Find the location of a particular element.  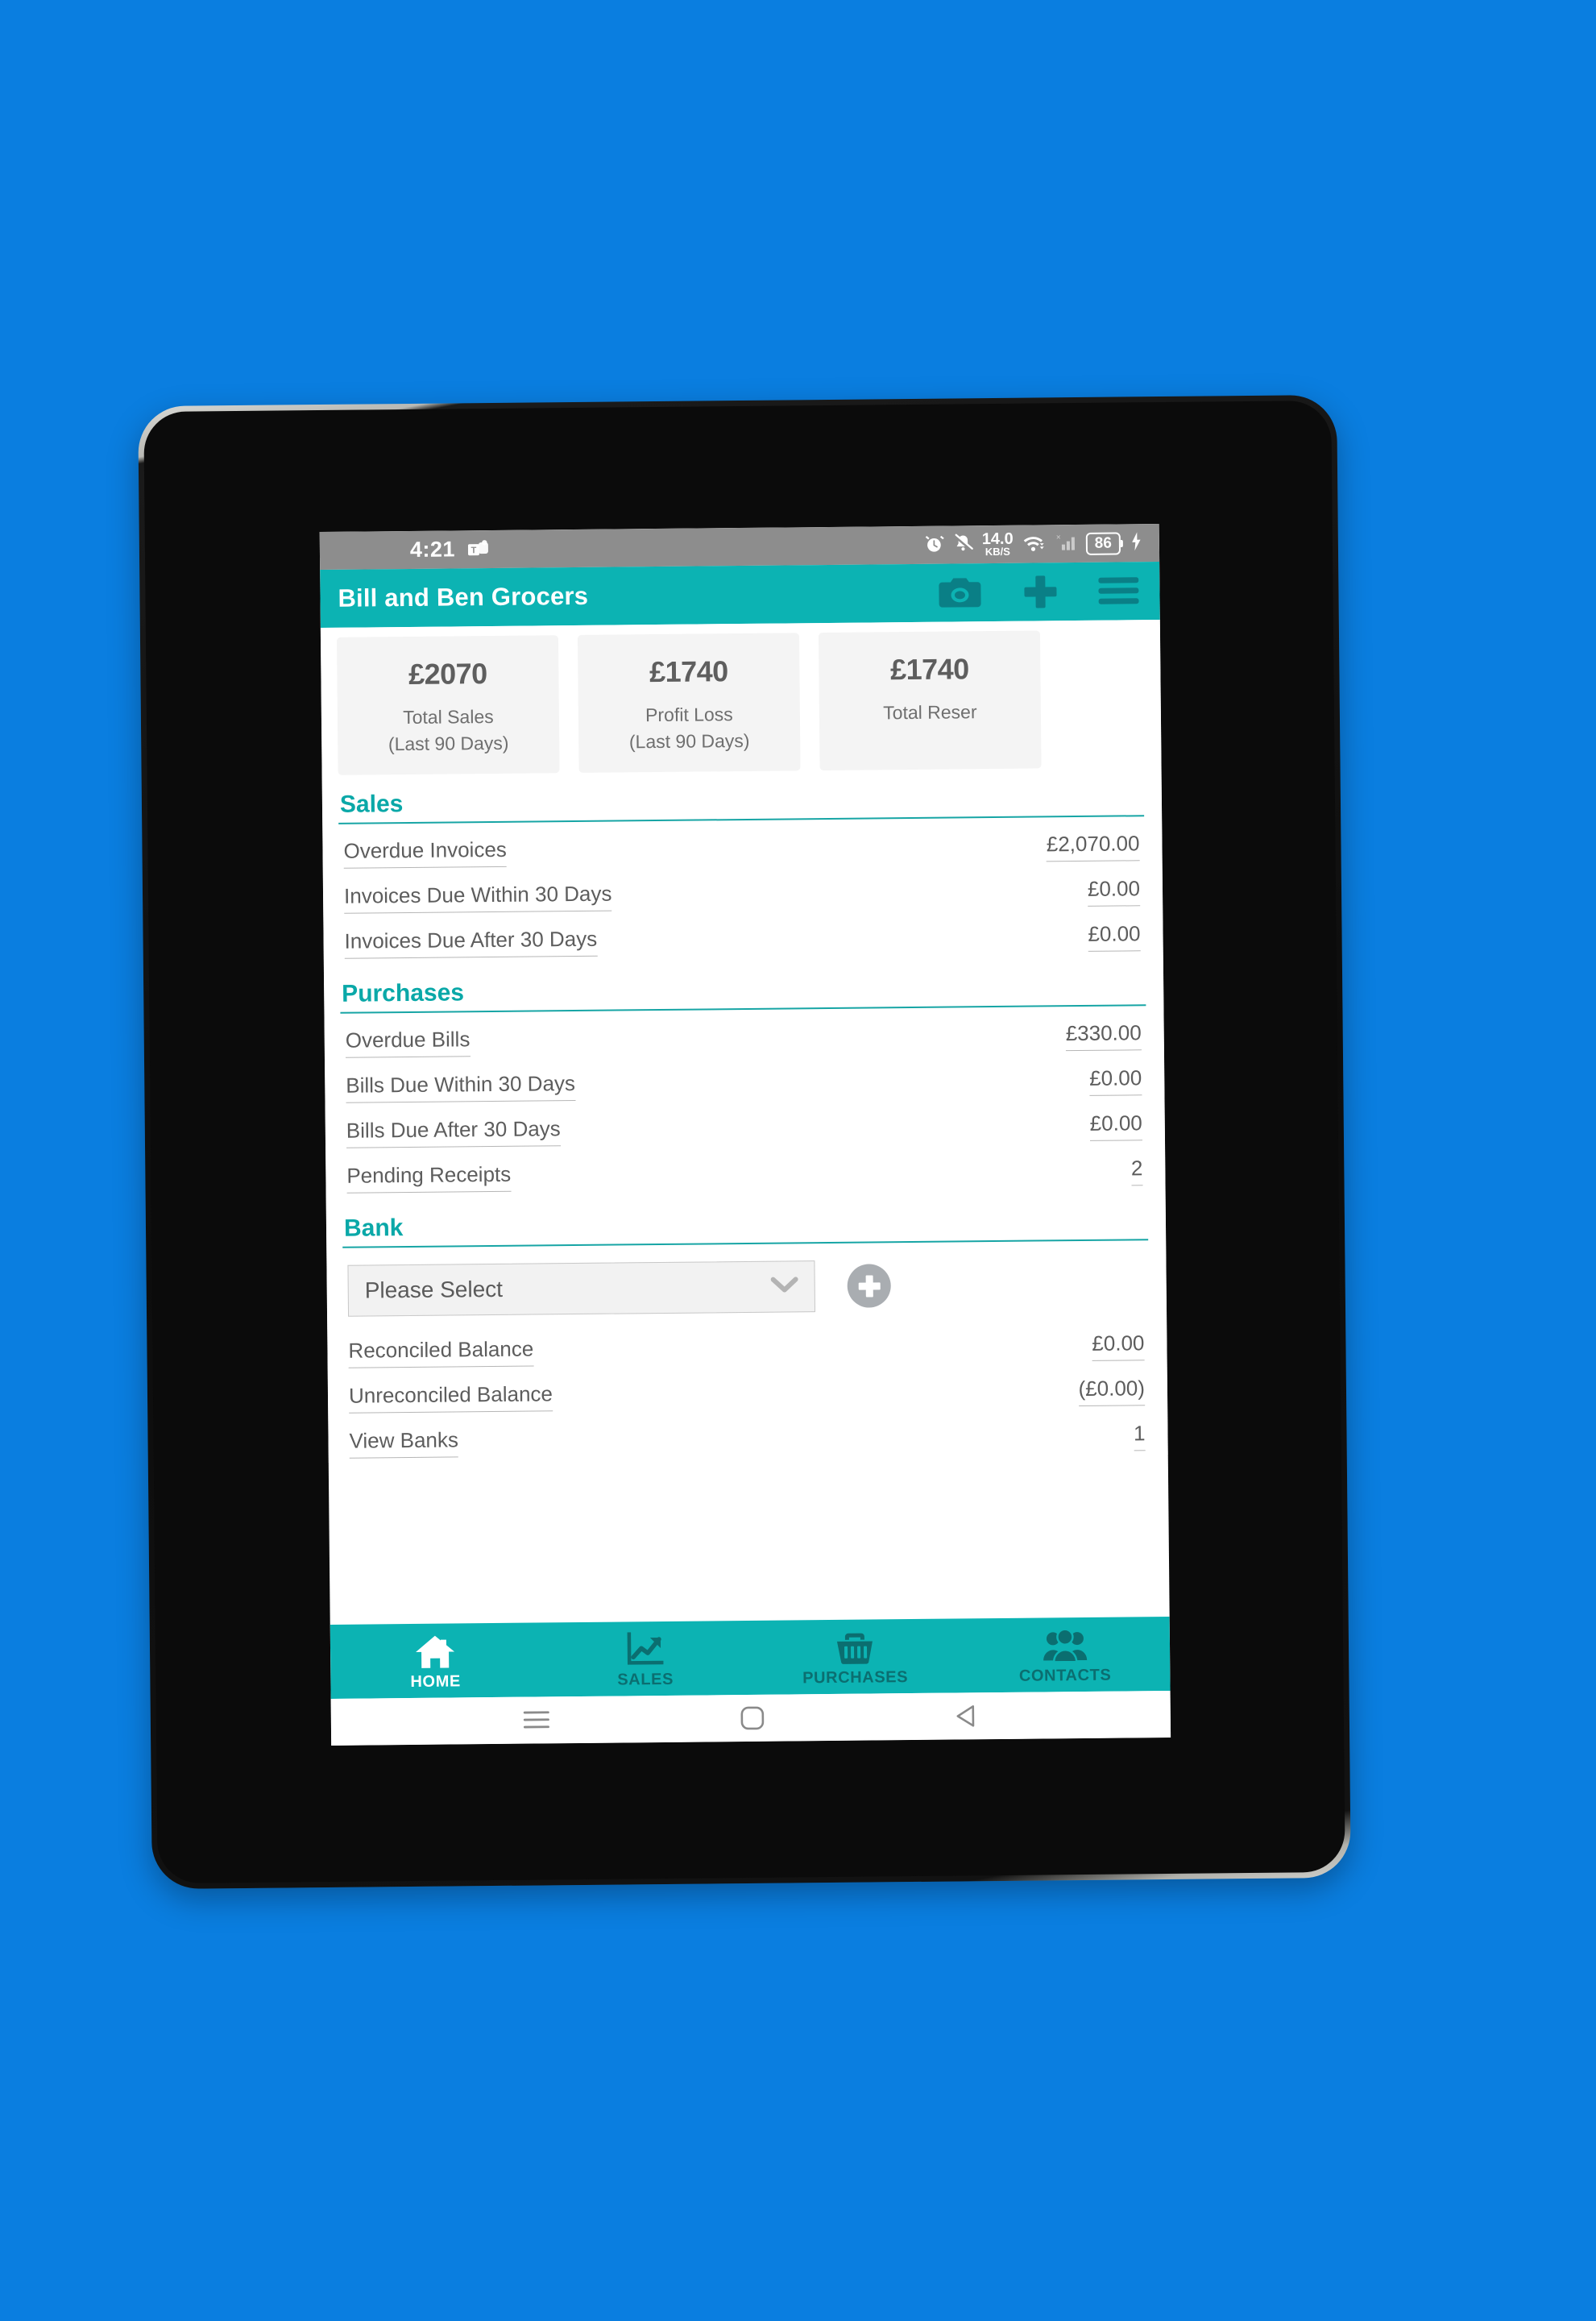

list-item: Bills Due After 30 Days £0.00 is located at coordinates (745, 1126).